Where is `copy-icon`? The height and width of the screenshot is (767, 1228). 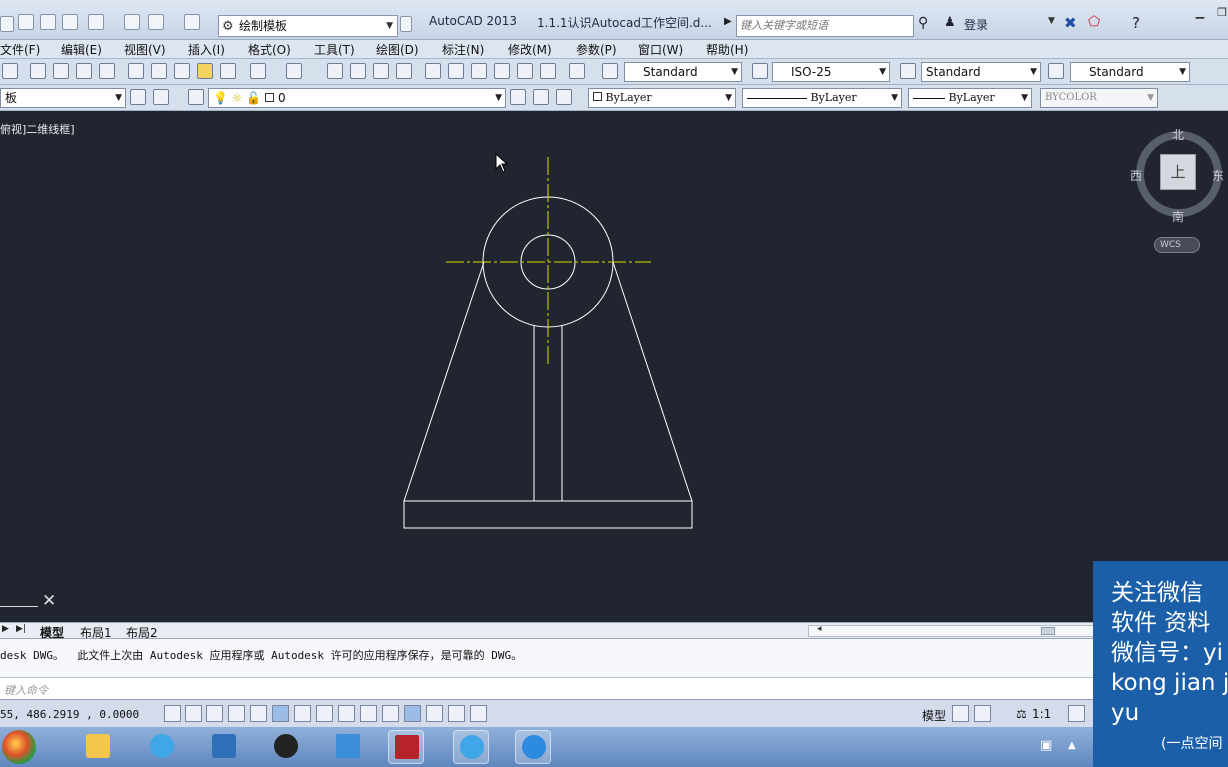
copy-icon is located at coordinates (159, 71).